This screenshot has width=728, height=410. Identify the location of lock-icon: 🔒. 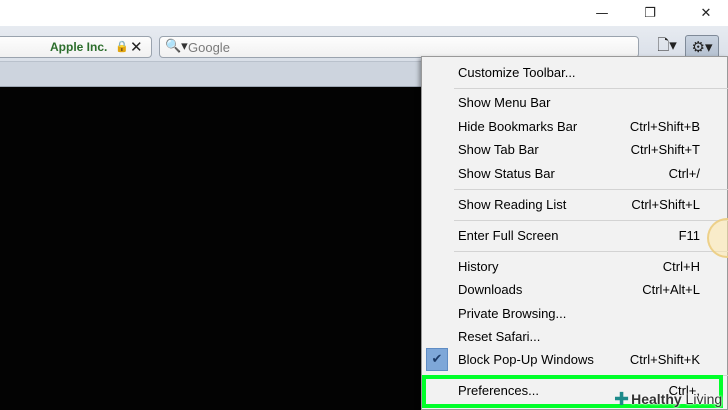
(122, 46).